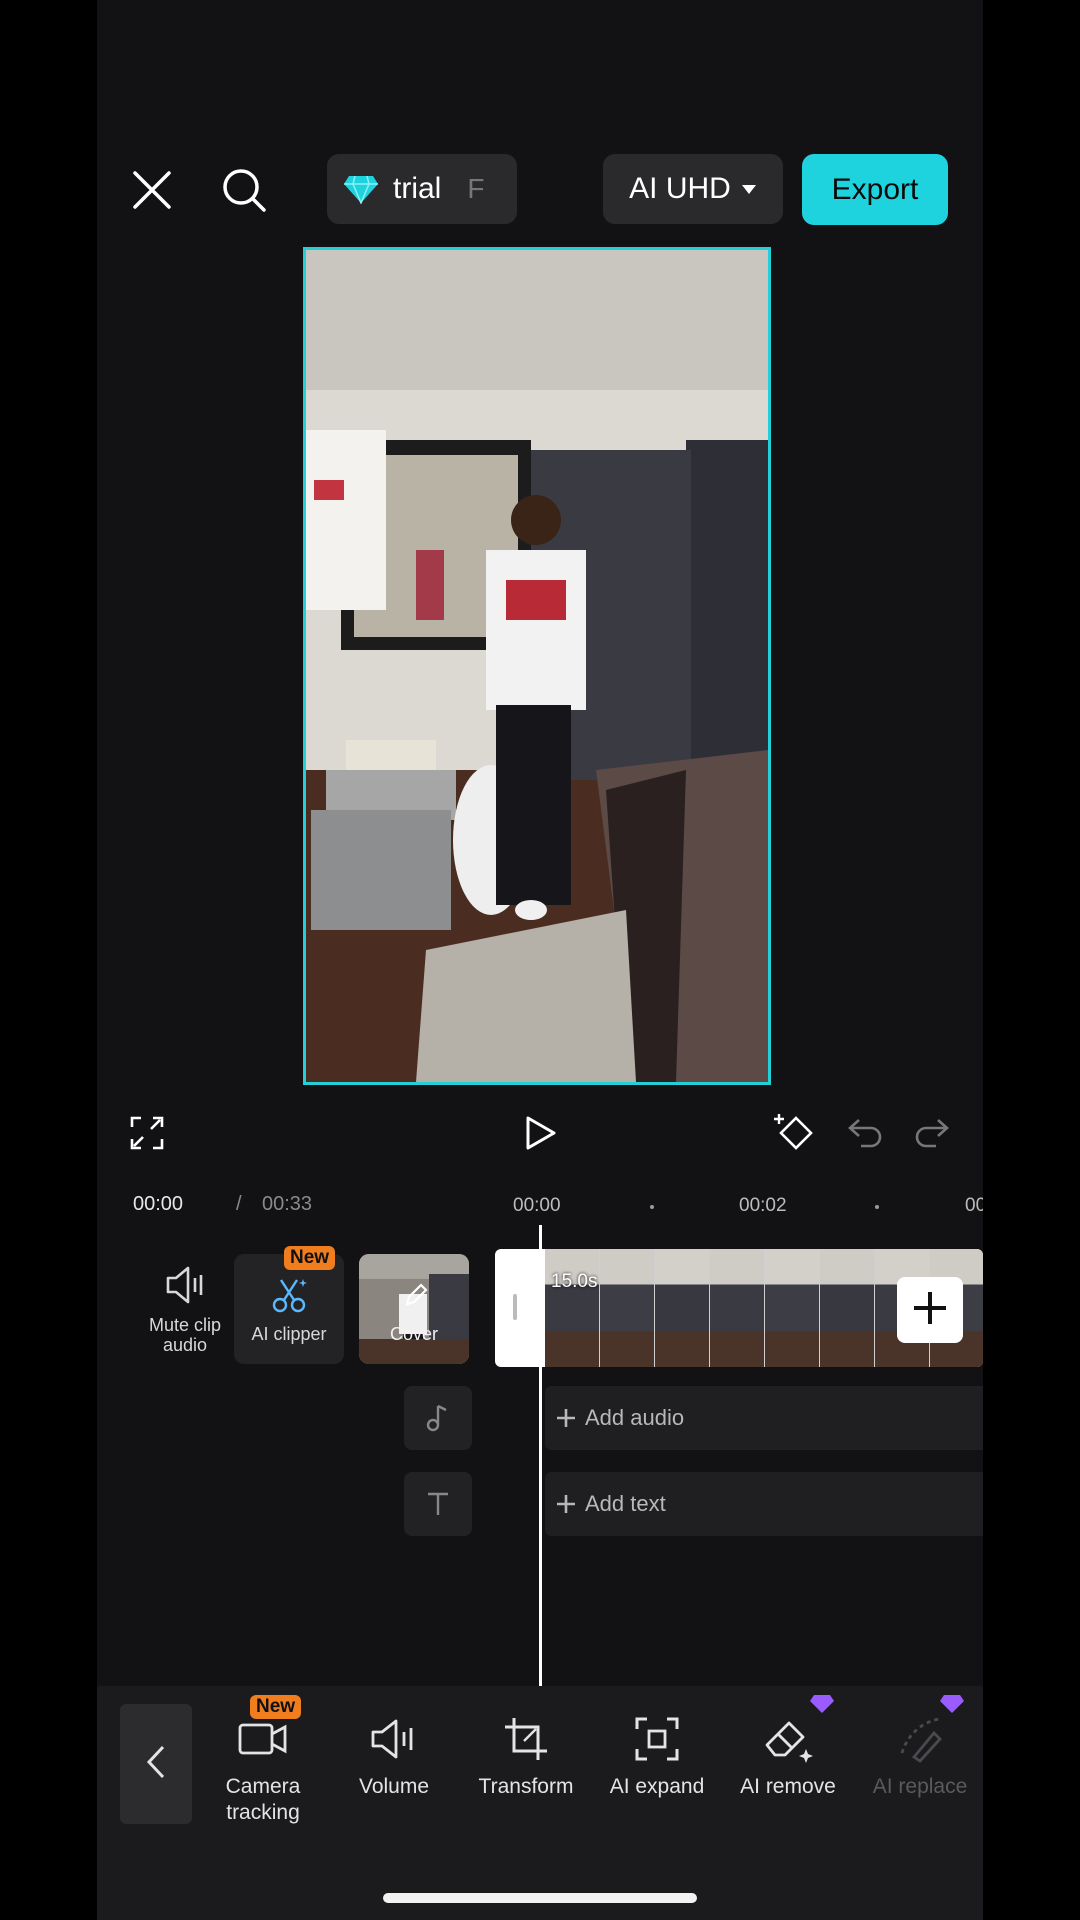  I want to click on ai-expand-label: AI expand, so click(657, 1786).